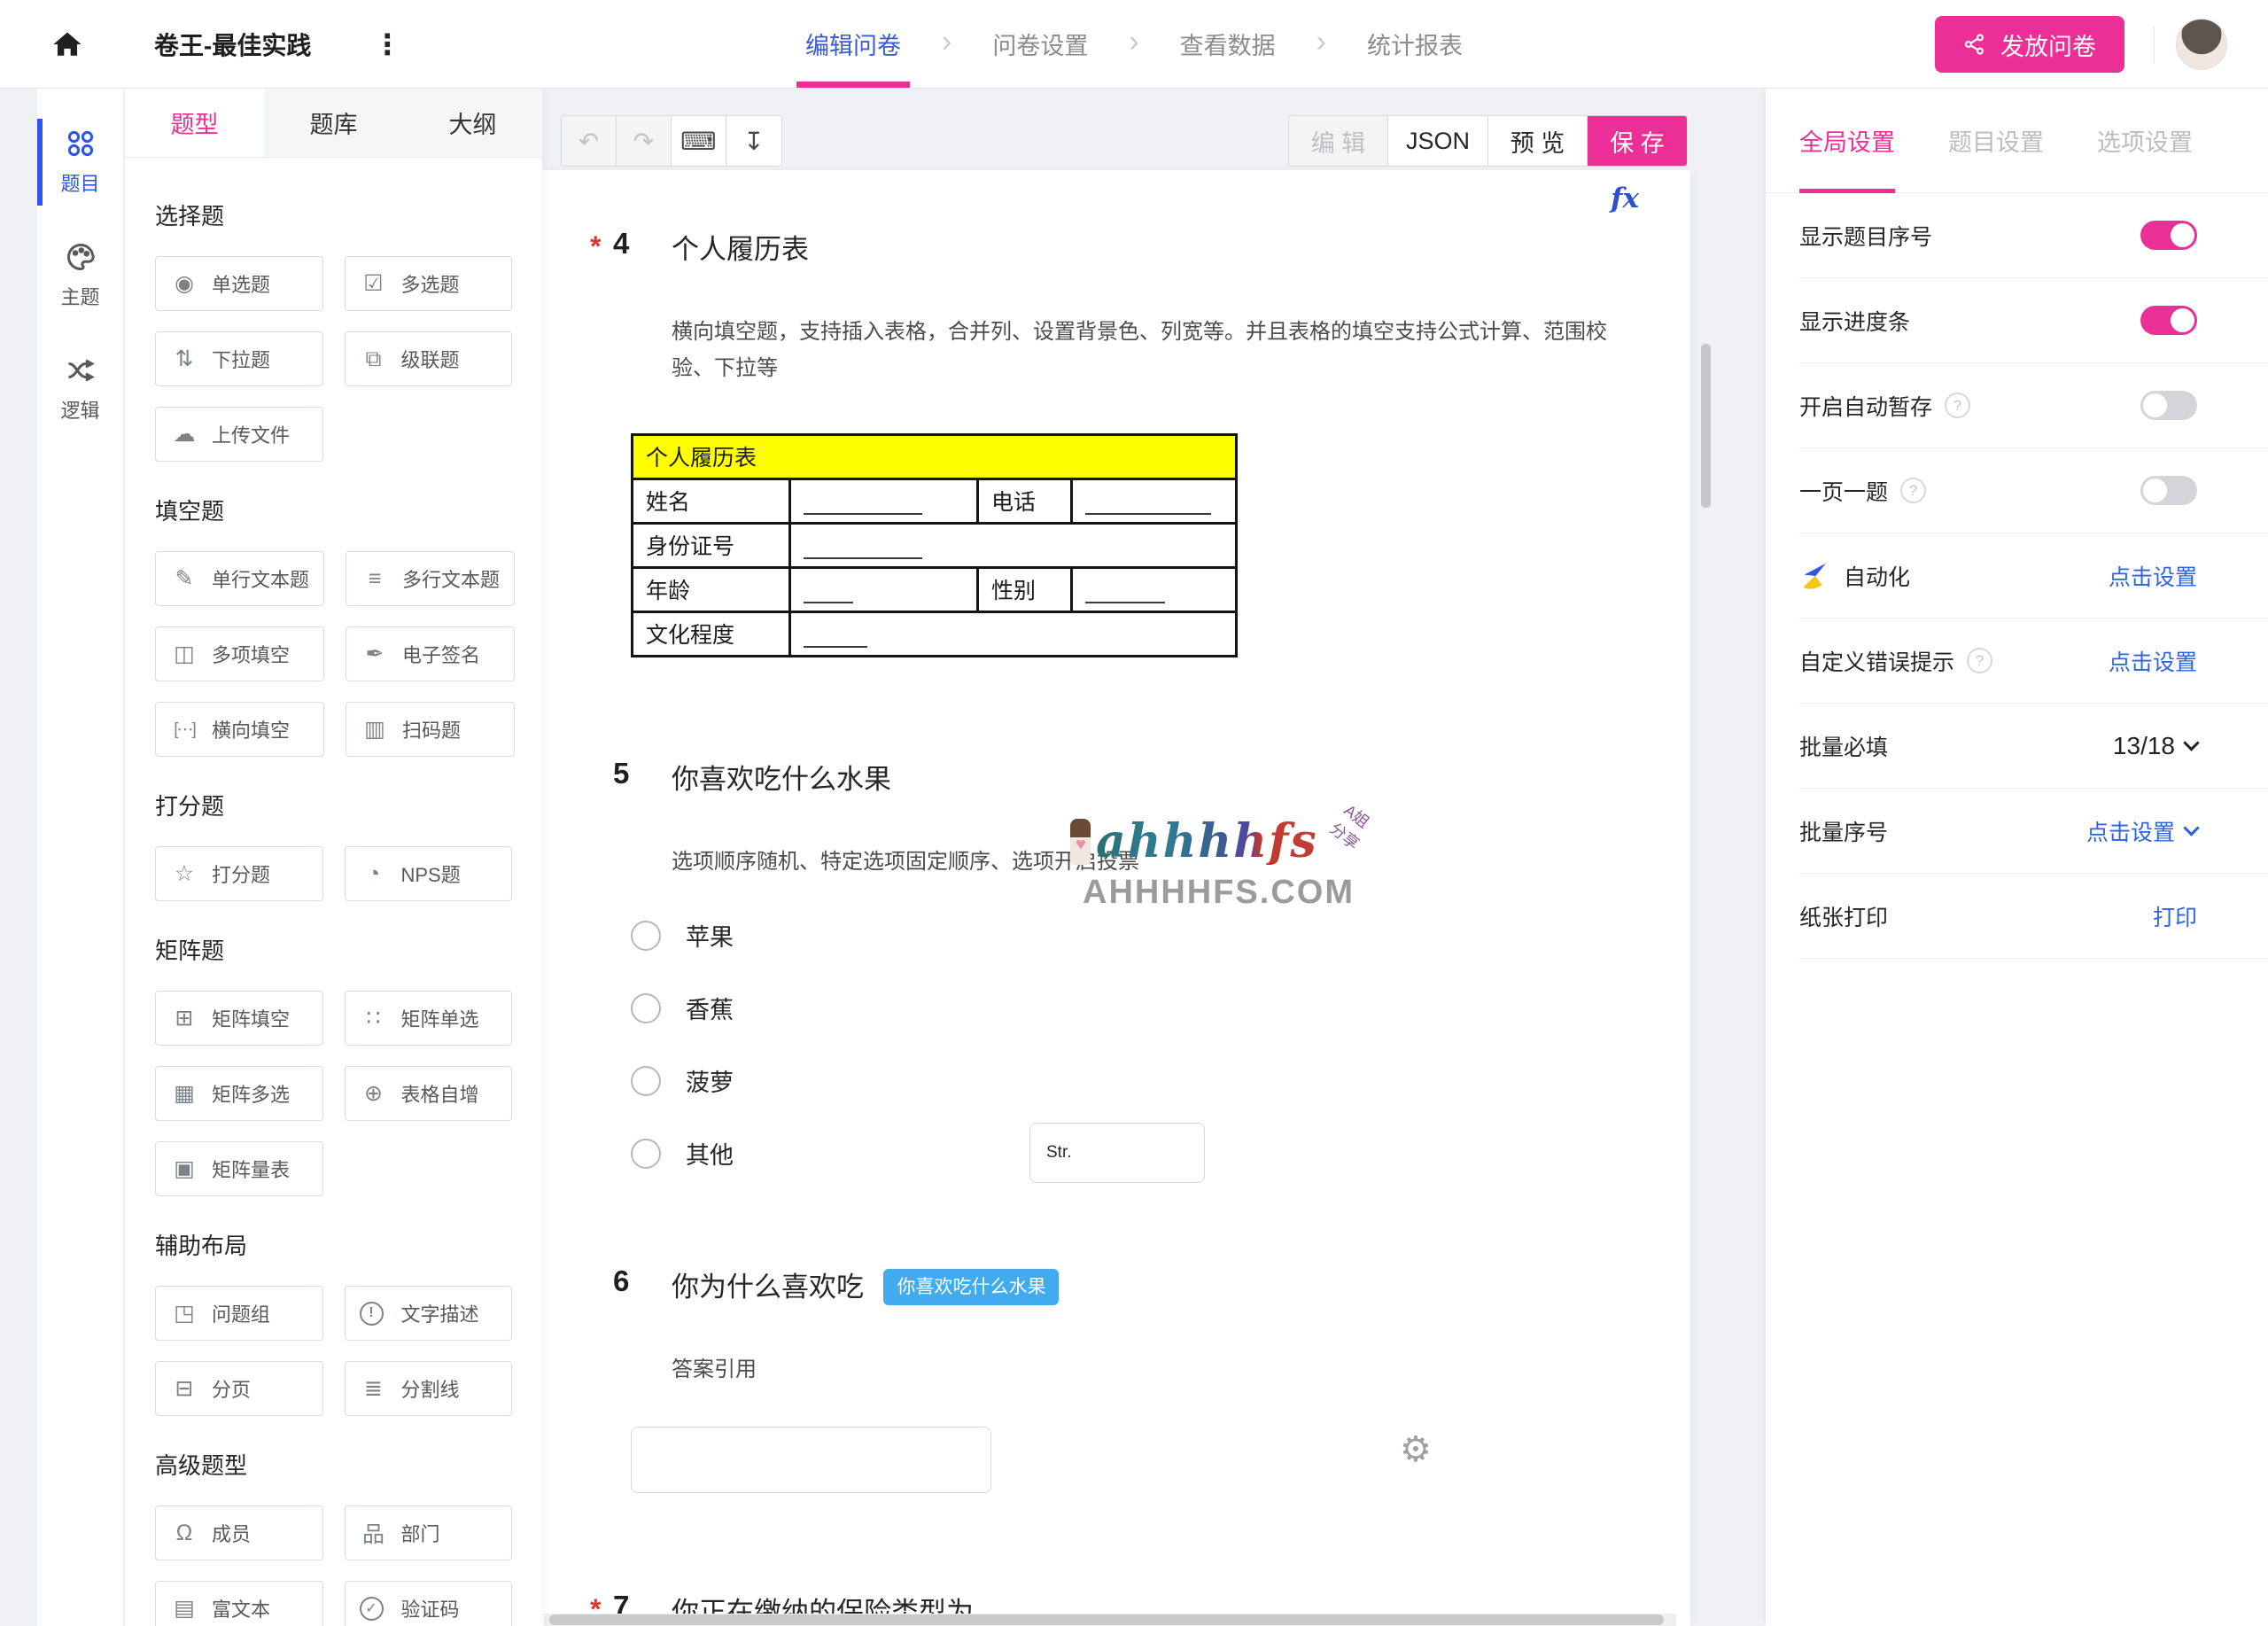 This screenshot has width=2268, height=1626. Describe the element at coordinates (428, 873) in the screenshot. I see `type-button-nps: ◔ NPS题` at that location.